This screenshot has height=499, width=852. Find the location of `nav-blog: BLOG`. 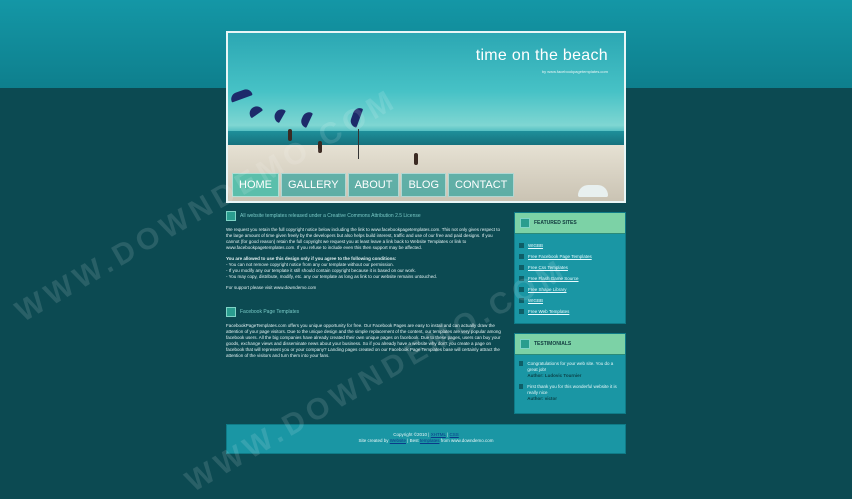

nav-blog: BLOG is located at coordinates (424, 185).